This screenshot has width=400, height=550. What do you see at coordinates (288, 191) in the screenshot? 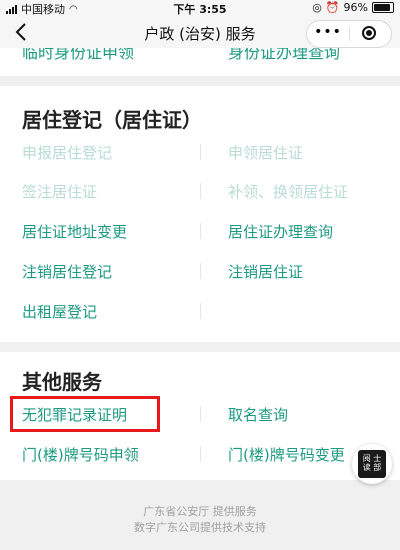
I see `service-link-reissue-residence-permit: 补领、换领居住证` at bounding box center [288, 191].